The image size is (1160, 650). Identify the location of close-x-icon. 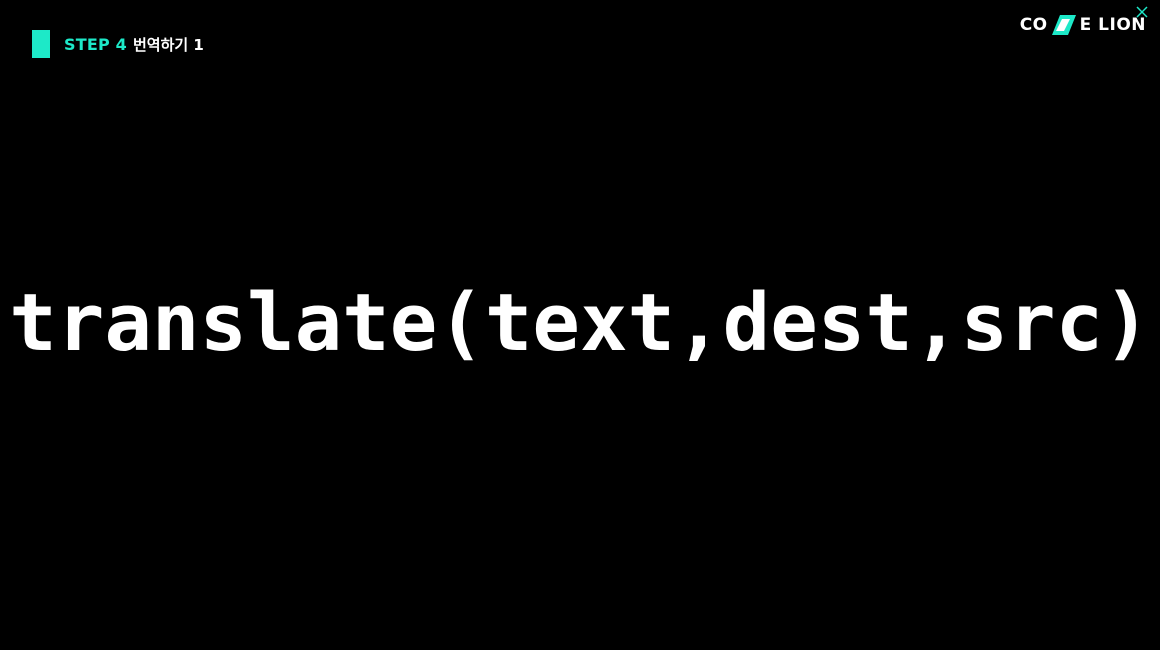
(1142, 12).